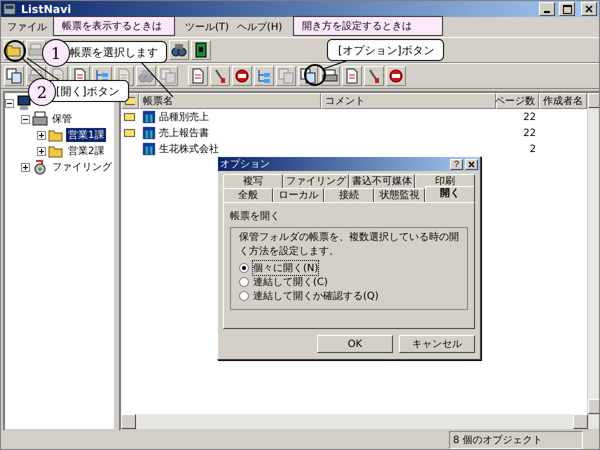  Describe the element at coordinates (259, 27) in the screenshot. I see `menu-item: ヘルプ(H)` at that location.